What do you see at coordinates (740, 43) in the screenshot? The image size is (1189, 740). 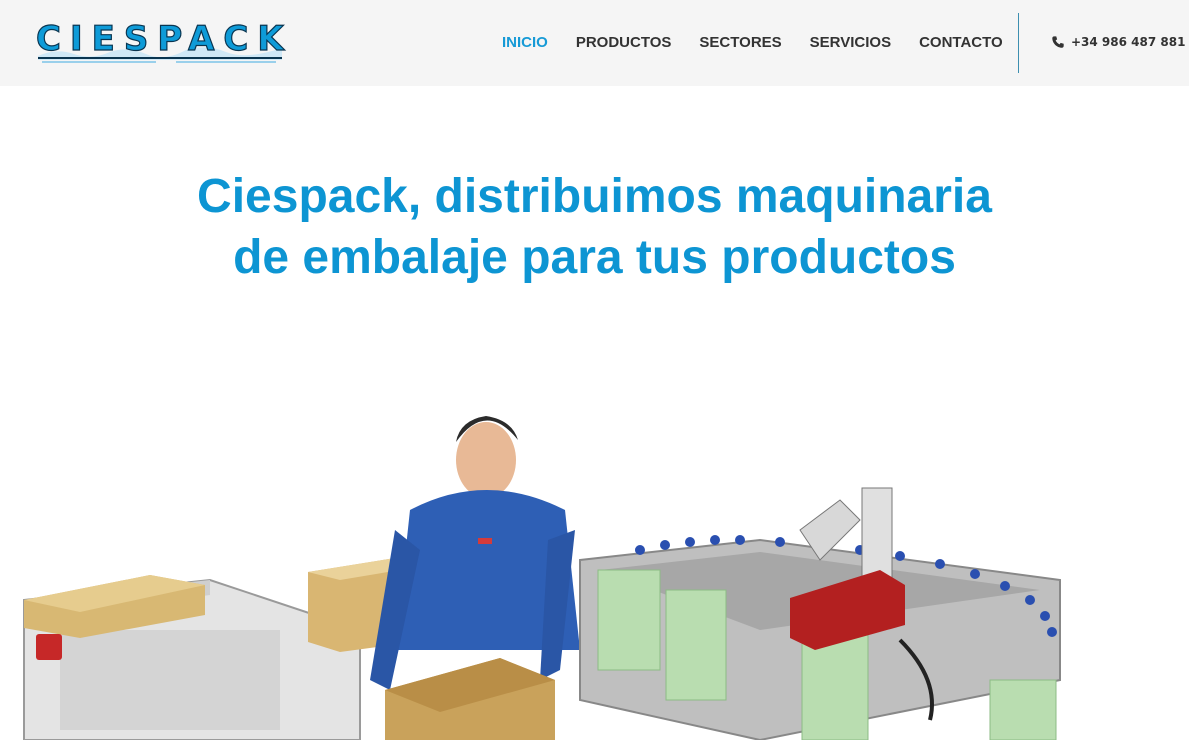 I see `nav-item-sectores: SECTORES` at bounding box center [740, 43].